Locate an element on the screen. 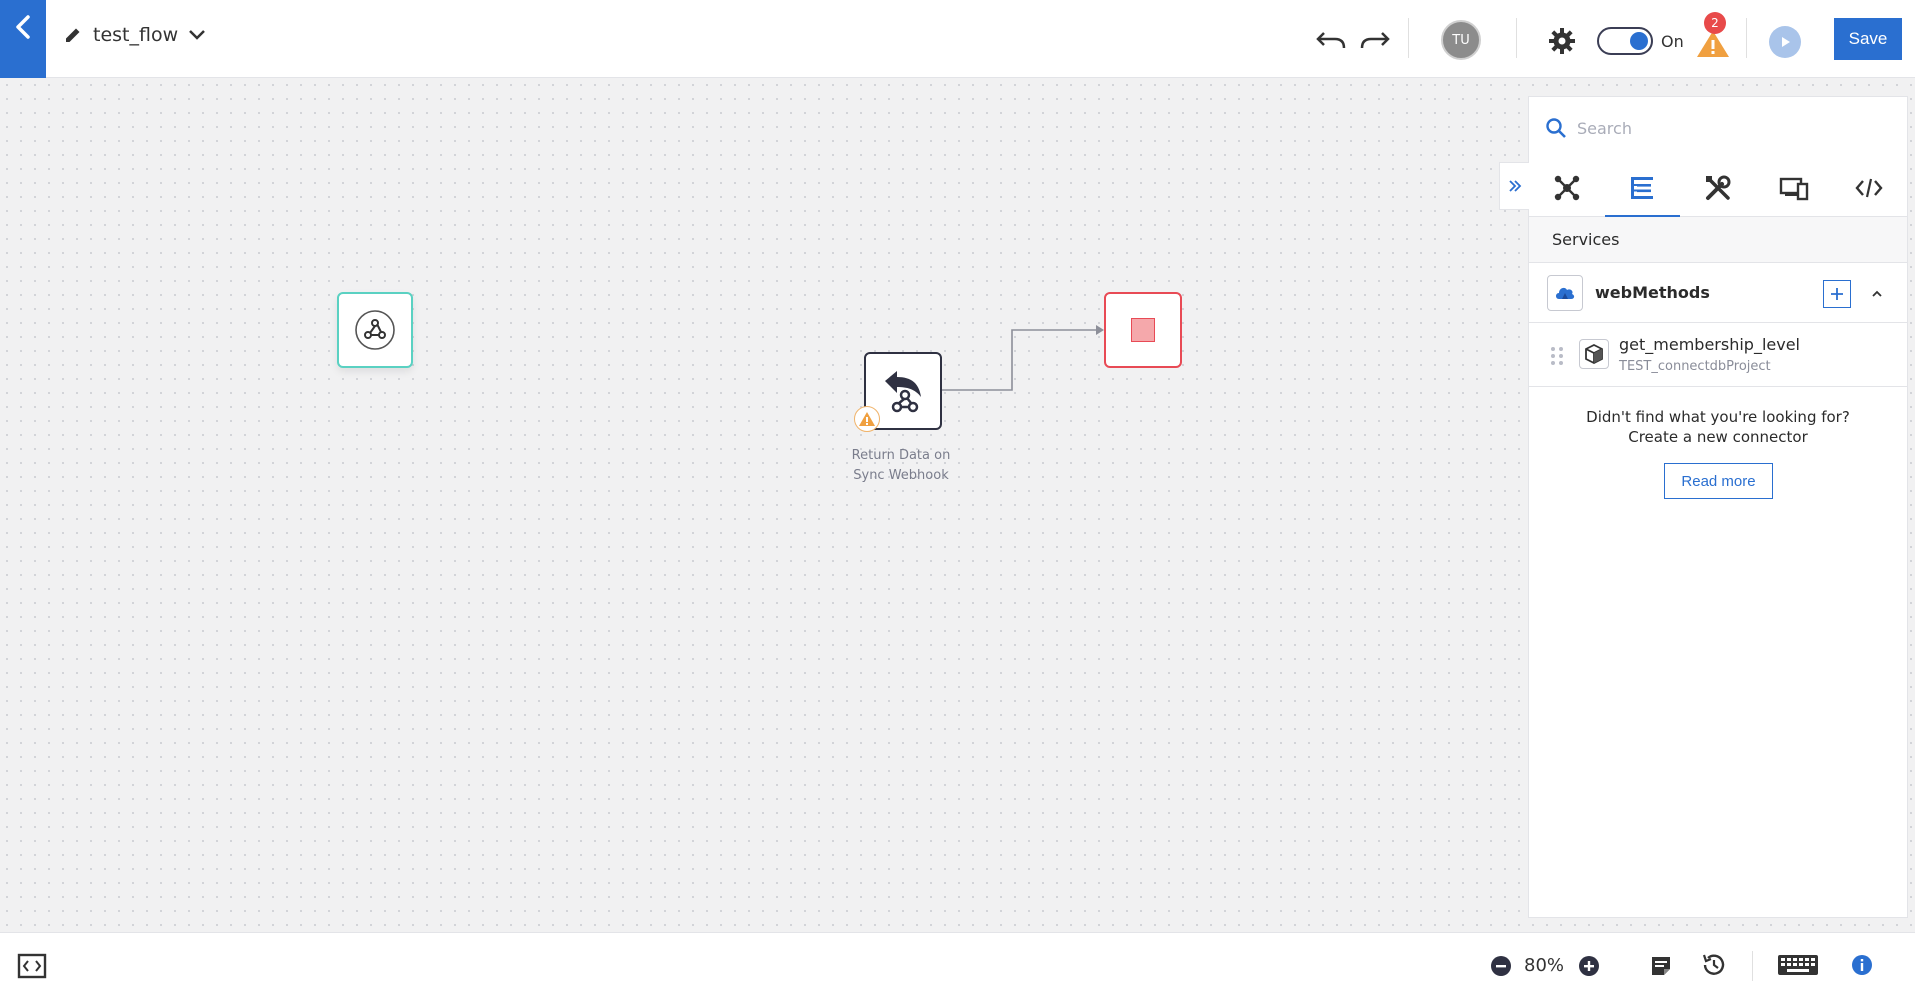 The height and width of the screenshot is (995, 1915). drag-handle-icon is located at coordinates (1557, 356).